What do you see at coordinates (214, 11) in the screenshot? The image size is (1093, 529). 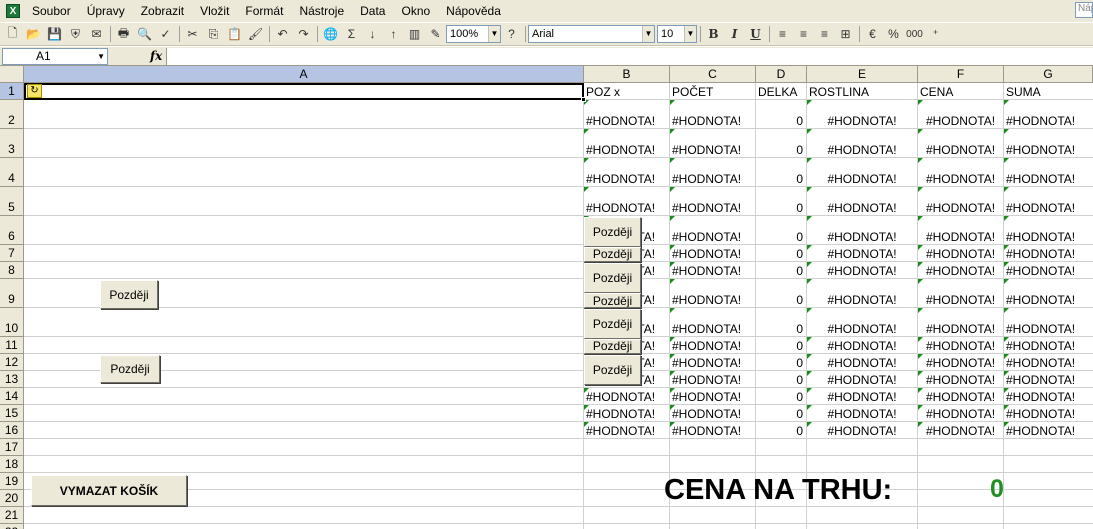 I see `menu-item-insert: Vložit` at bounding box center [214, 11].